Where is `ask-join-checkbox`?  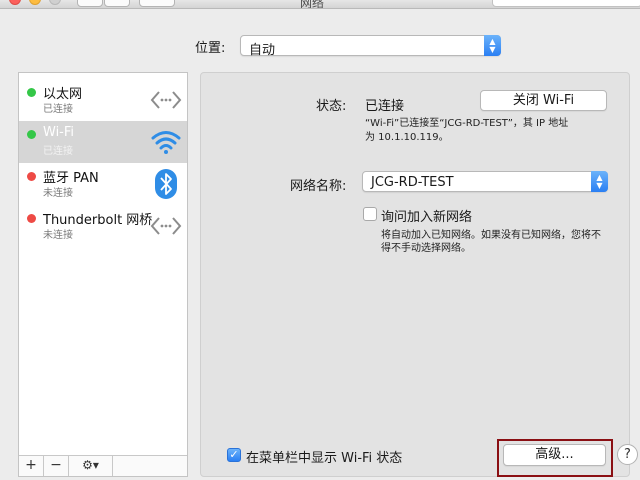 ask-join-checkbox is located at coordinates (370, 214).